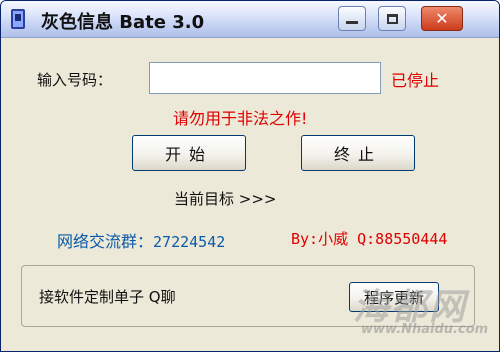 Image resolution: width=500 pixels, height=352 pixels. Describe the element at coordinates (189, 242) in the screenshot. I see `group-number: 27224542` at that location.